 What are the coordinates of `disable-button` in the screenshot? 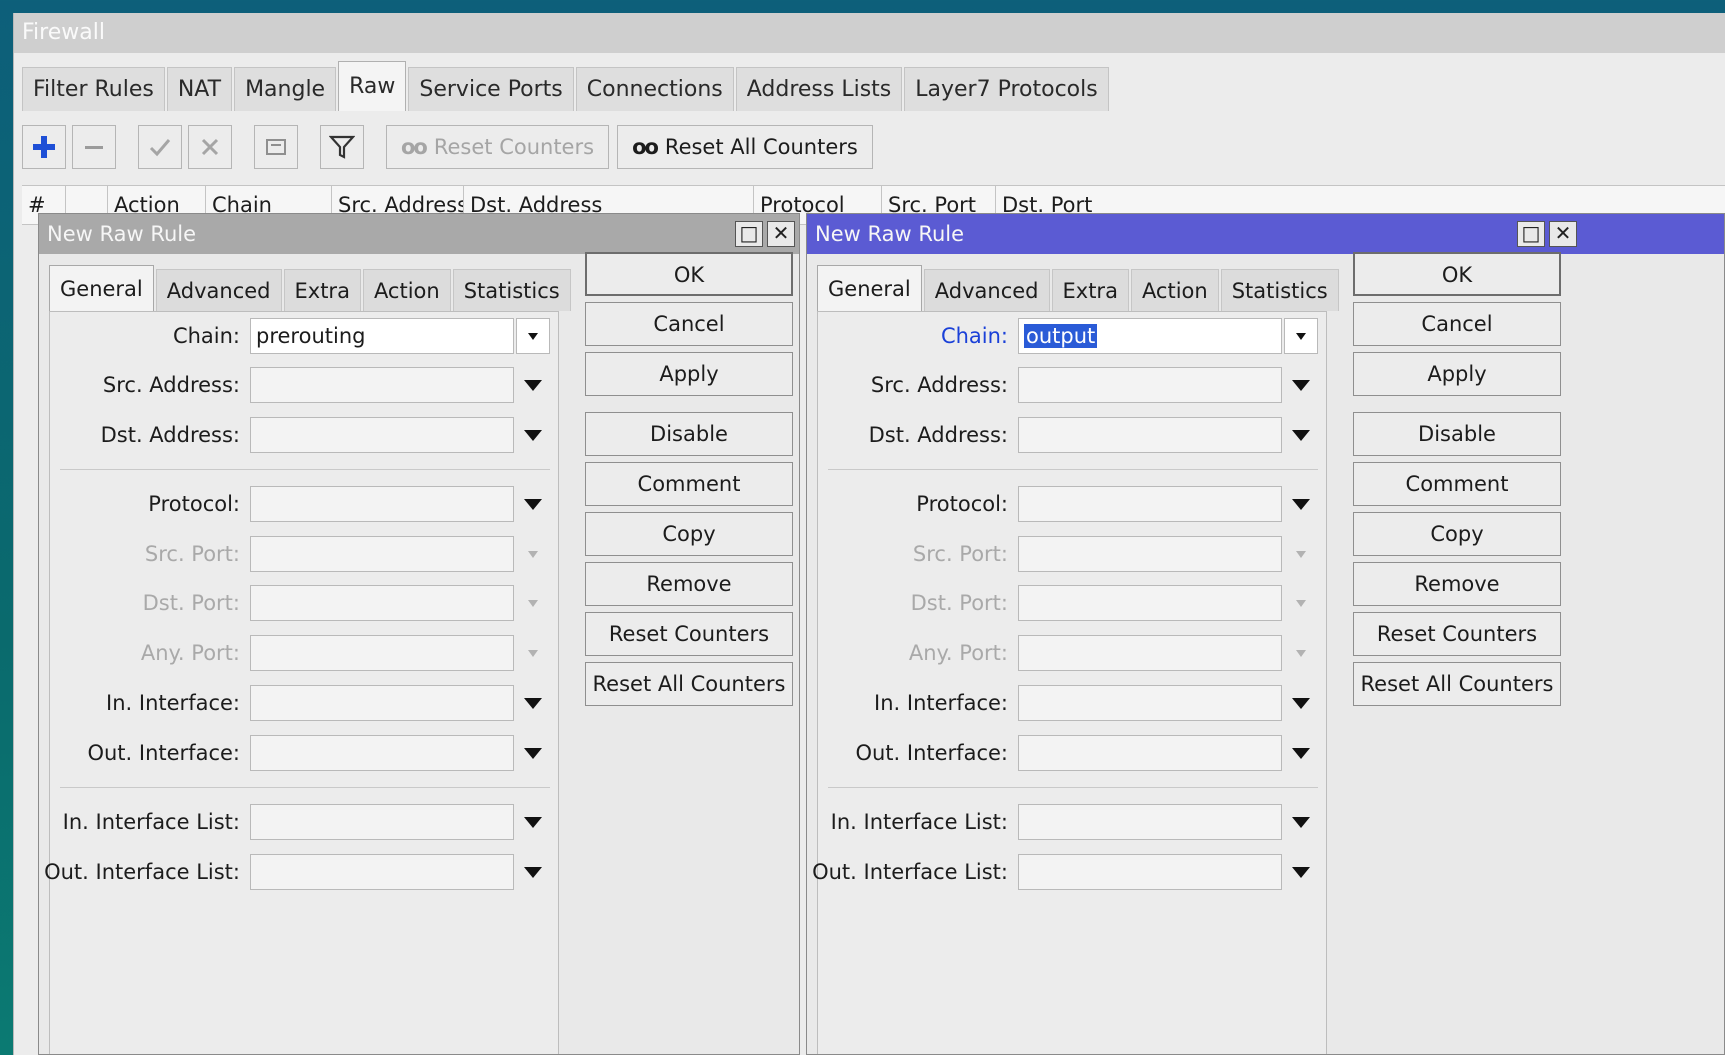 It's located at (210, 147).